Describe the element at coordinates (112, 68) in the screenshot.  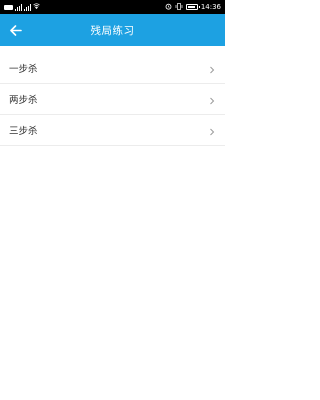
I see `list-item-one-move: 一步杀` at that location.